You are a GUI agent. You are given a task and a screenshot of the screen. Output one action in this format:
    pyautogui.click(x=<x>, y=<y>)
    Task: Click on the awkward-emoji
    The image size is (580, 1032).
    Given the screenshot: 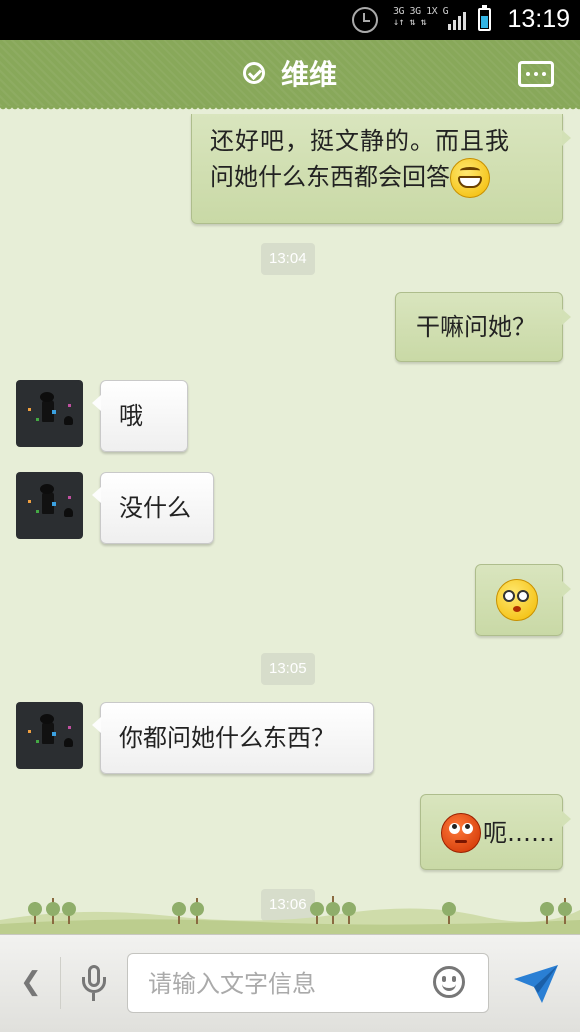 What is the action you would take?
    pyautogui.click(x=461, y=833)
    